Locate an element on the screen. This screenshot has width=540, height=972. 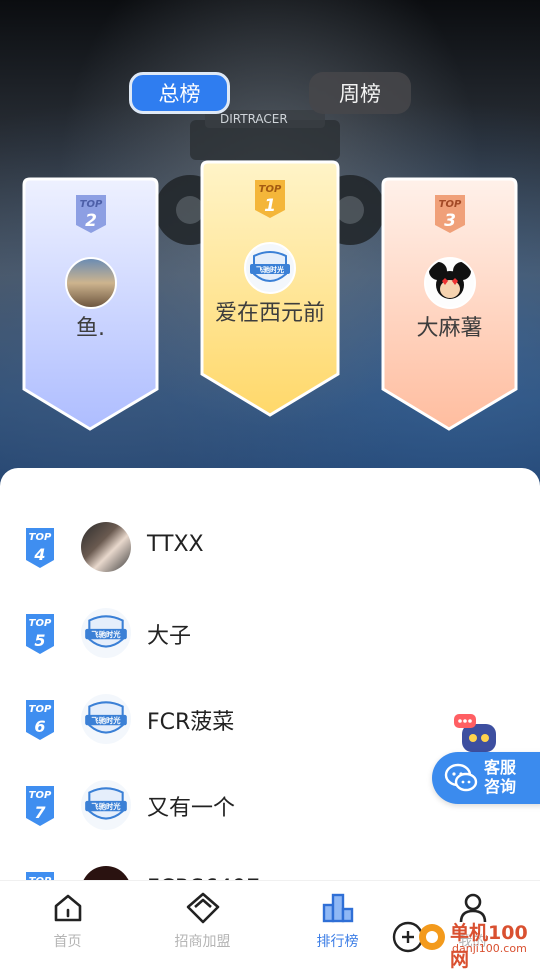
customer-service-label: 客服 咨询 is located at coordinates (500, 777).